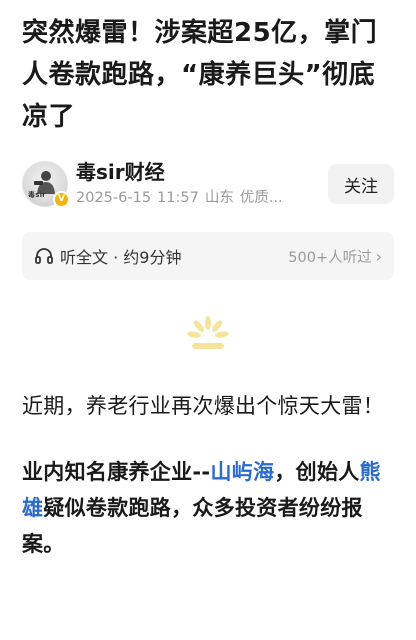 Image resolution: width=416 pixels, height=640 pixels. What do you see at coordinates (121, 257) in the screenshot?
I see `listen-label: 听全文 · 约9分钟` at bounding box center [121, 257].